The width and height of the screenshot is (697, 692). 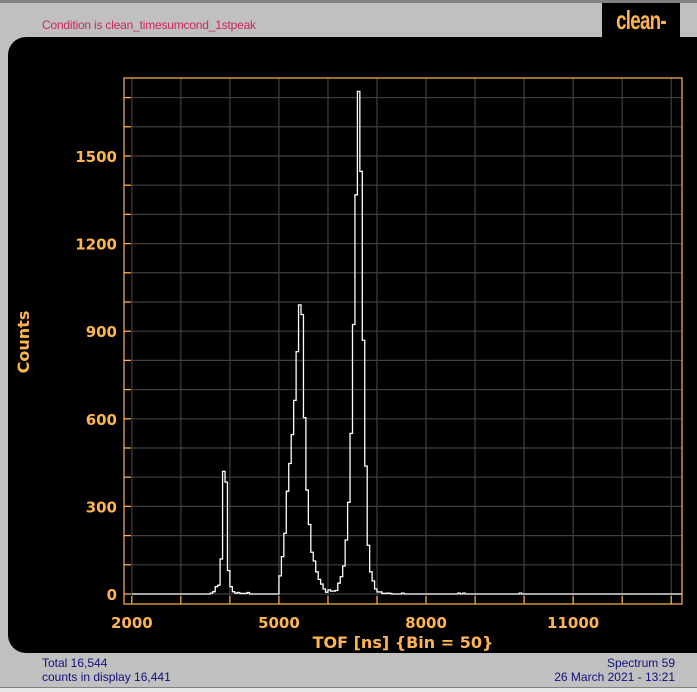 I want to click on y-tick-label: 900, so click(x=101, y=332).